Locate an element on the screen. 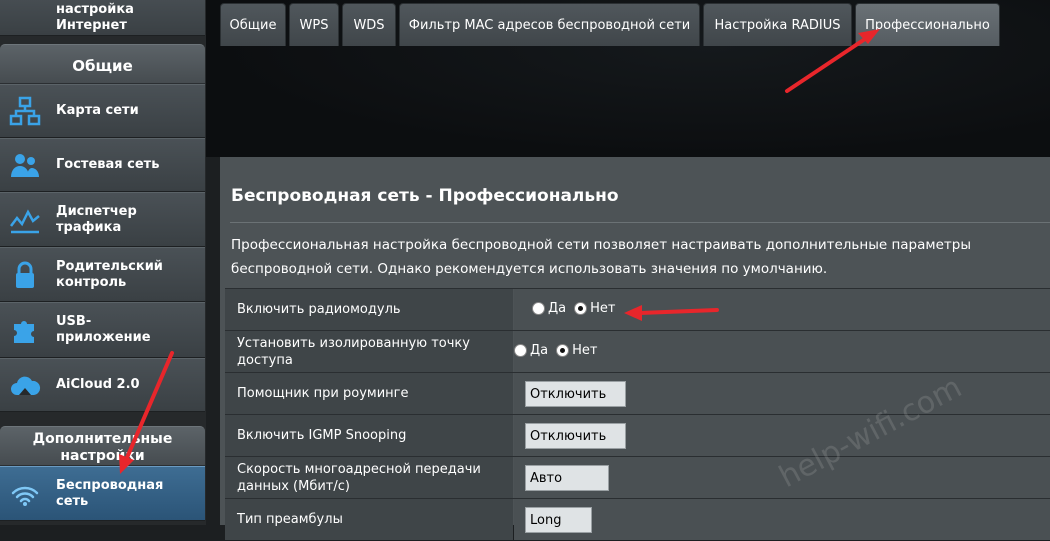 The height and width of the screenshot is (541, 1050). tab-professional: Профессионально is located at coordinates (927, 24).